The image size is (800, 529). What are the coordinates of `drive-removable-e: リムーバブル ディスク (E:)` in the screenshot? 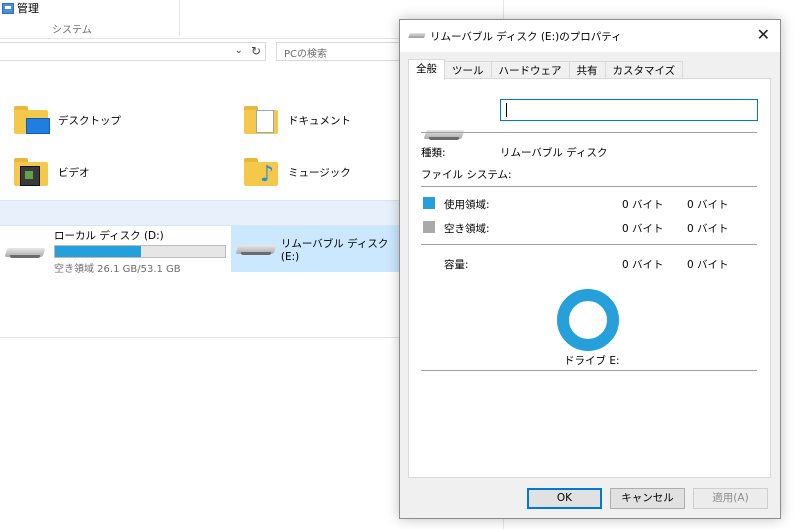 It's located at (317, 249).